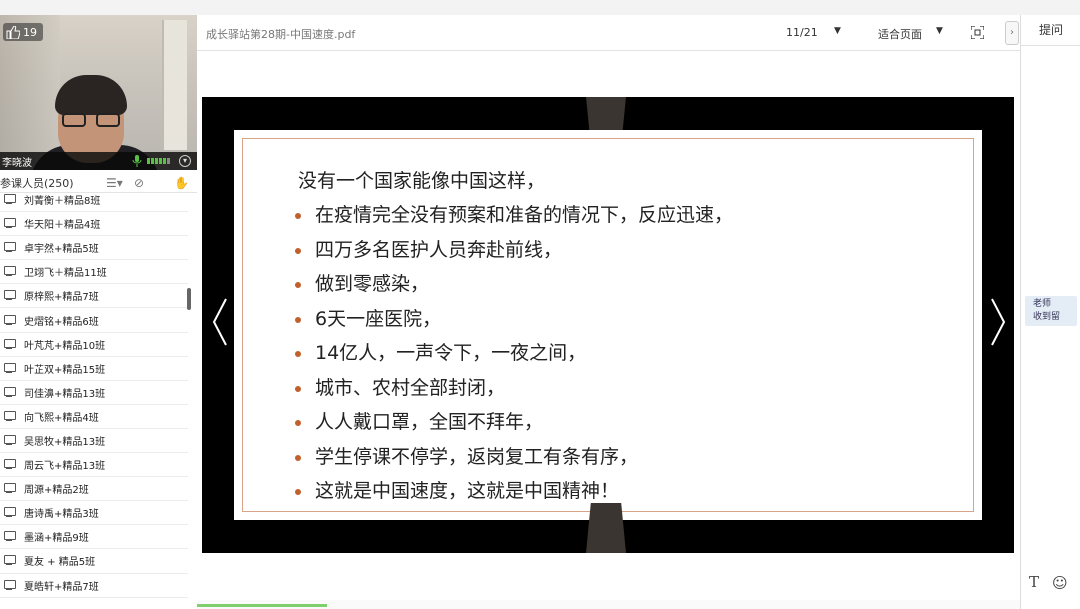  What do you see at coordinates (372, 284) in the screenshot?
I see `slide-bullet-text: 做到零感染，` at bounding box center [372, 284].